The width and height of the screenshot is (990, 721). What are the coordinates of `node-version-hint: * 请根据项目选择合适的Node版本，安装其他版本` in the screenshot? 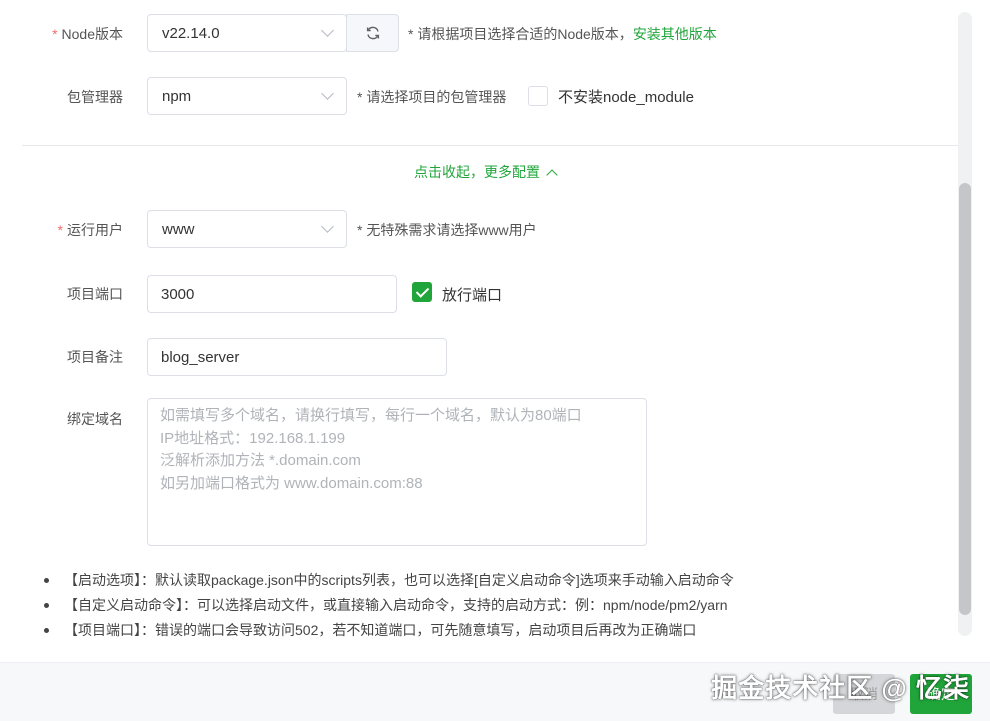 It's located at (562, 34).